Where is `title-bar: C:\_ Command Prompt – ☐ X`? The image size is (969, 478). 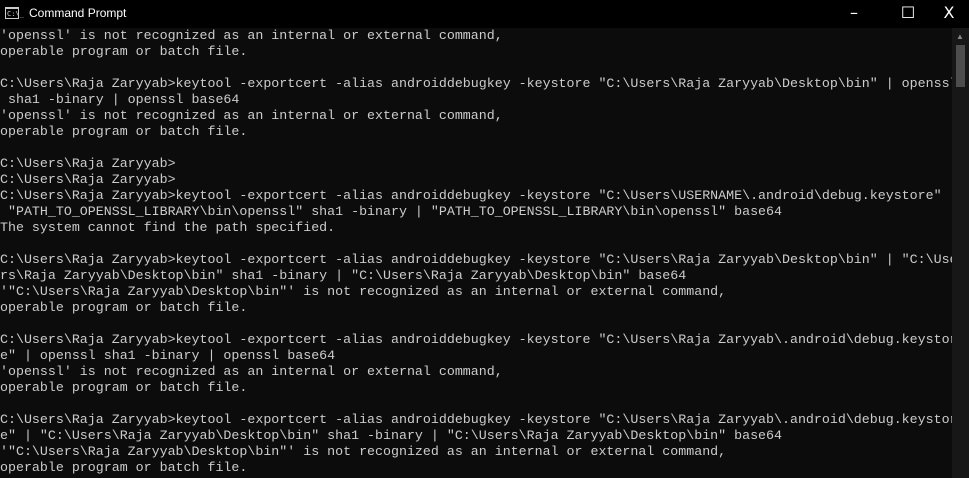 title-bar: C:\_ Command Prompt – ☐ X is located at coordinates (484, 14).